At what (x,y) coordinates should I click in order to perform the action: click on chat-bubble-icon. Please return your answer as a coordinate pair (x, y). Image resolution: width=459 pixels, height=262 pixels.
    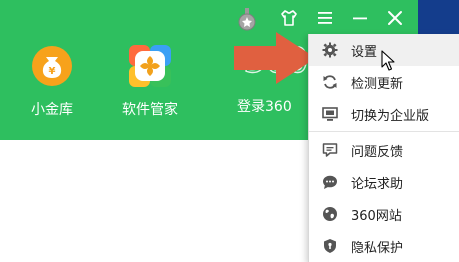
    Looking at the image, I should click on (330, 182).